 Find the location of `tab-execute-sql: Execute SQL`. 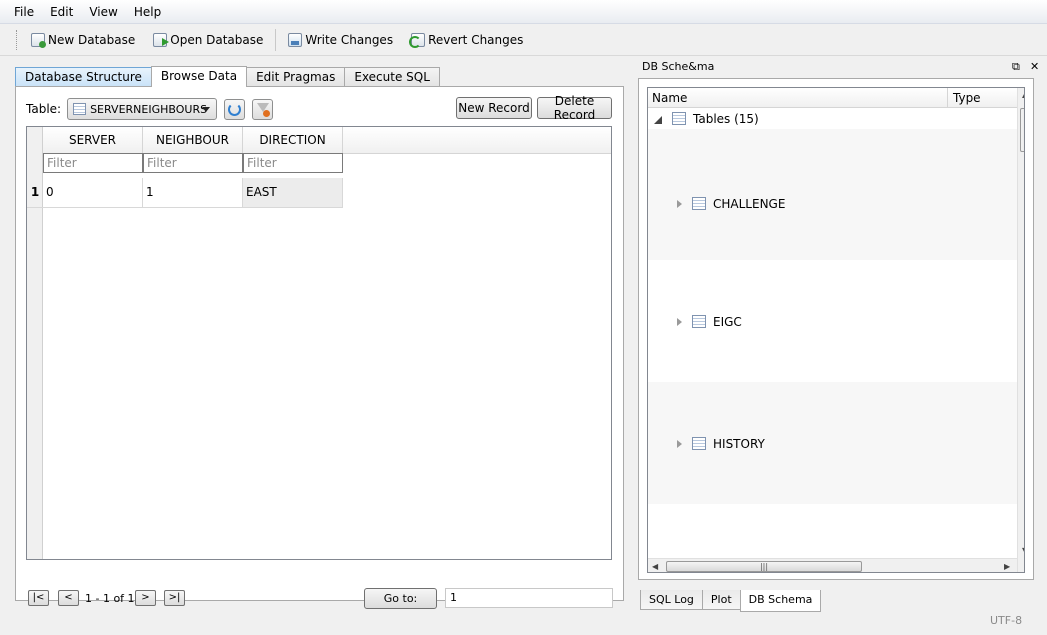

tab-execute-sql: Execute SQL is located at coordinates (392, 77).